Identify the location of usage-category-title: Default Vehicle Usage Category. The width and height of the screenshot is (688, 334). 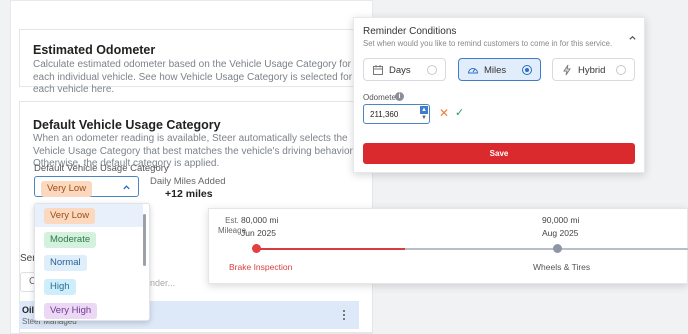
(127, 125).